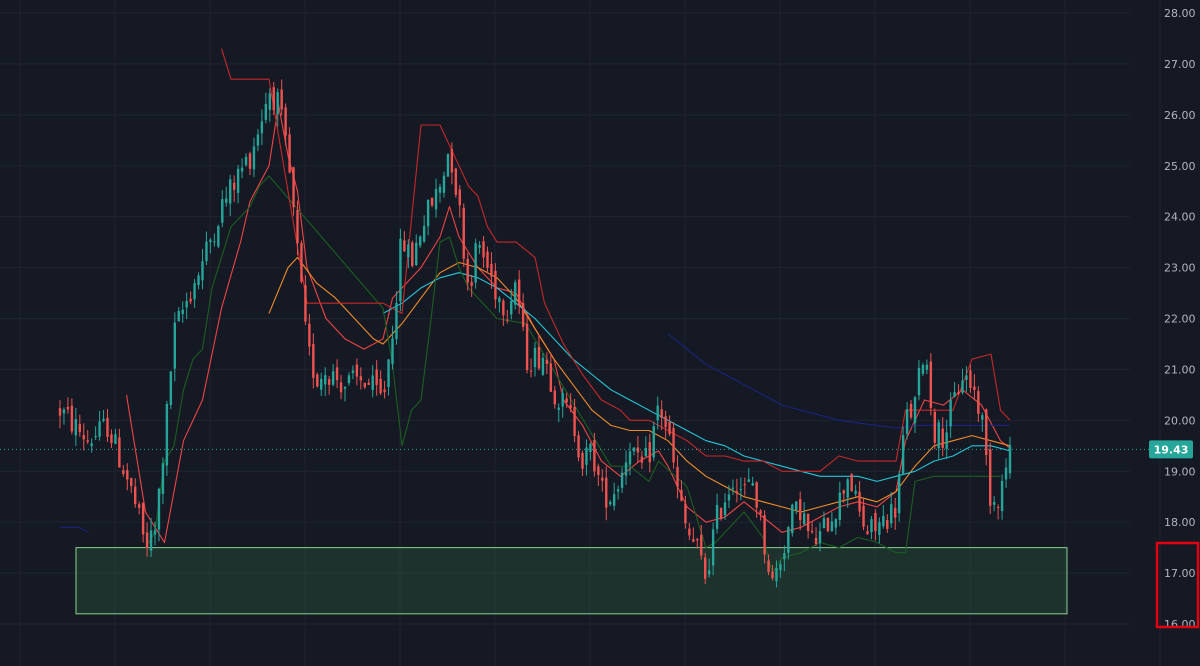 The width and height of the screenshot is (1200, 666). I want to click on y-axis-tick-label: 26.00, so click(1180, 115).